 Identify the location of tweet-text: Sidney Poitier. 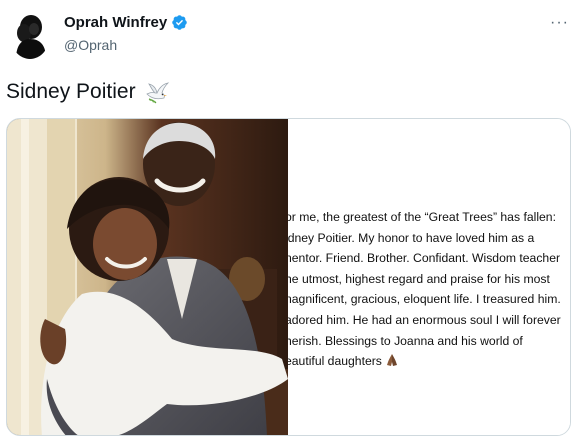
(88, 92).